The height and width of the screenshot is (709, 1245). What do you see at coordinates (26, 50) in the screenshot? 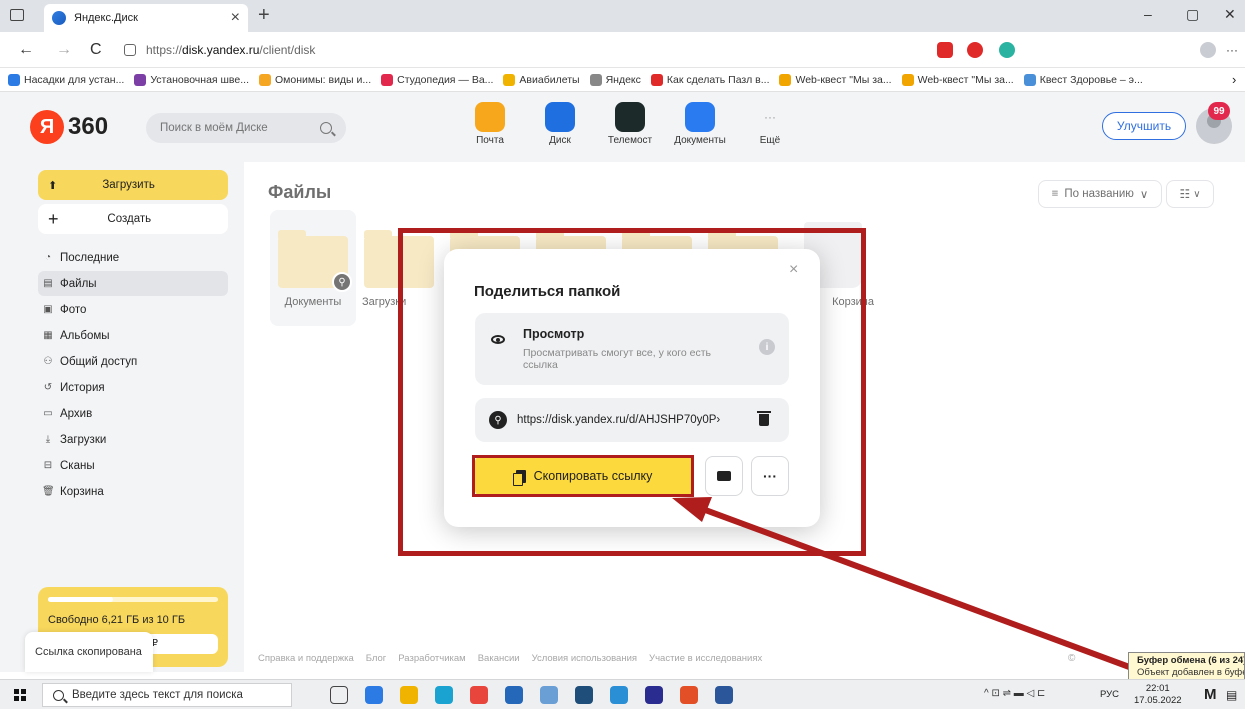
I see `back-button: ←` at bounding box center [26, 50].